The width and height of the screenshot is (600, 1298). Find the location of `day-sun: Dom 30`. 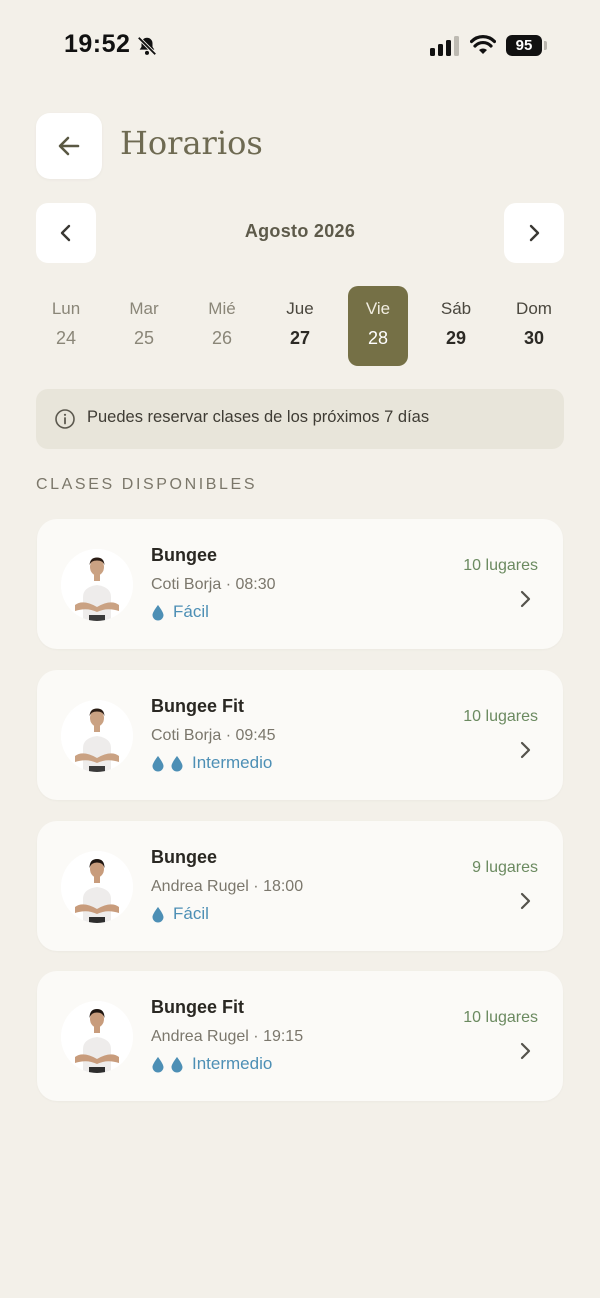

day-sun: Dom 30 is located at coordinates (534, 326).